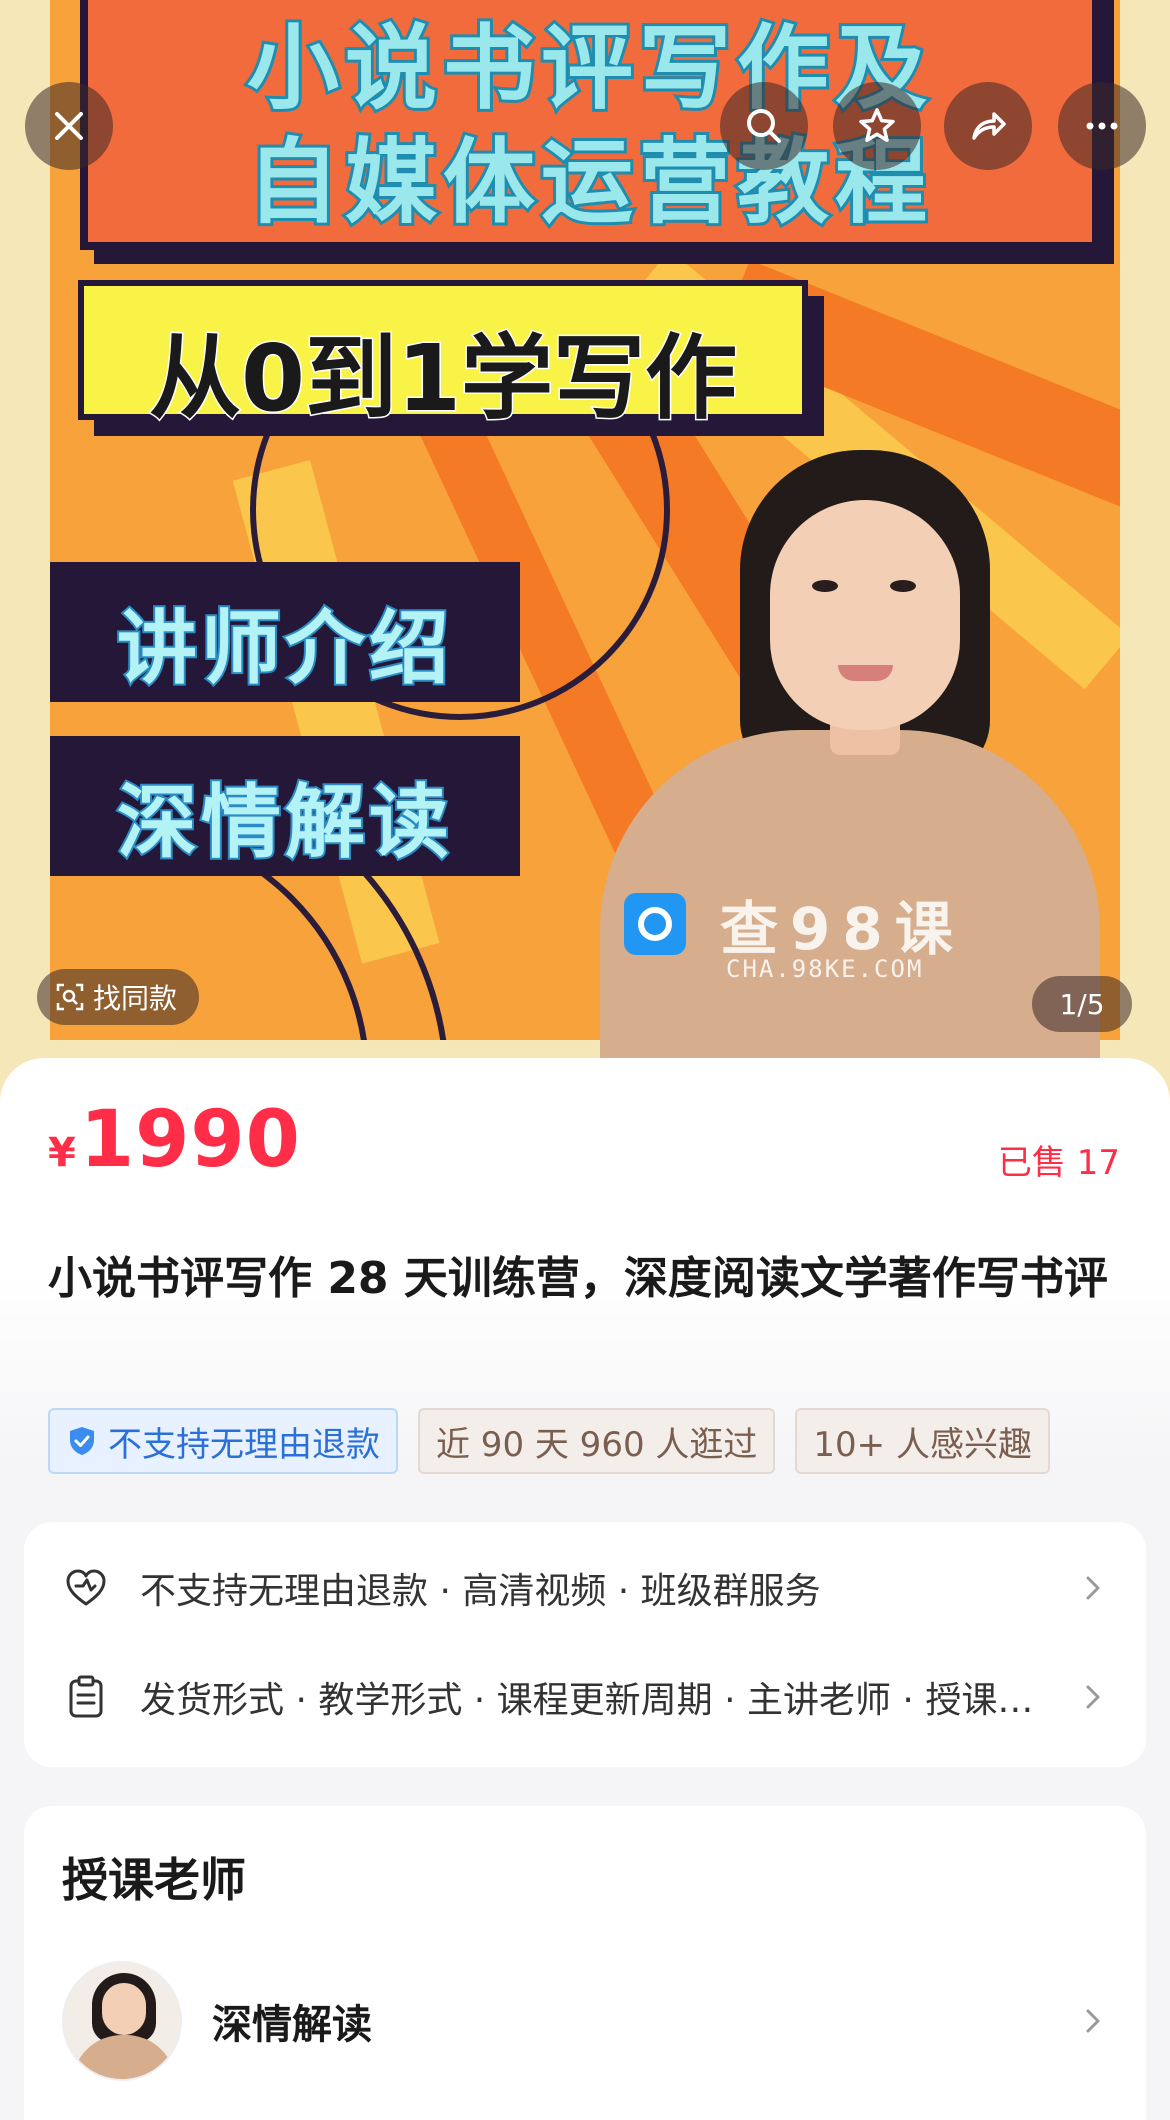  What do you see at coordinates (480, 1591) in the screenshot?
I see `service-guarantee-text: 不支持无理由退款 · 高清视频 · 班级群服务` at bounding box center [480, 1591].